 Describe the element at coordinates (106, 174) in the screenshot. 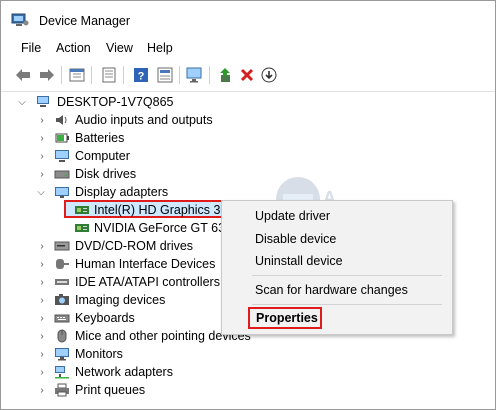

I see `tree-item-label: Disk drives` at that location.